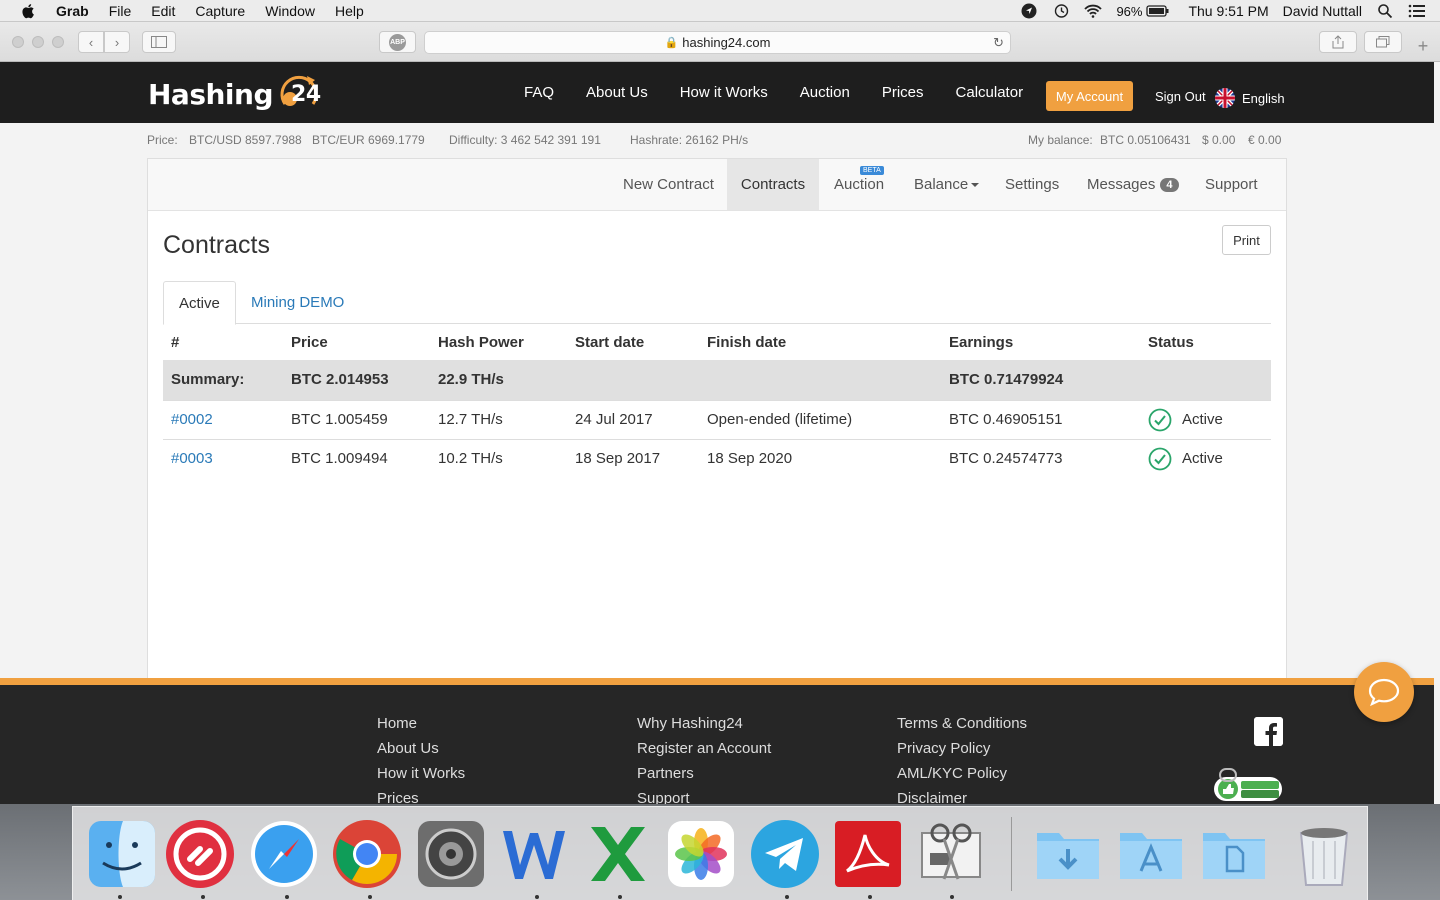 This screenshot has height=900, width=1440. I want to click on wifi-icon, so click(1093, 11).